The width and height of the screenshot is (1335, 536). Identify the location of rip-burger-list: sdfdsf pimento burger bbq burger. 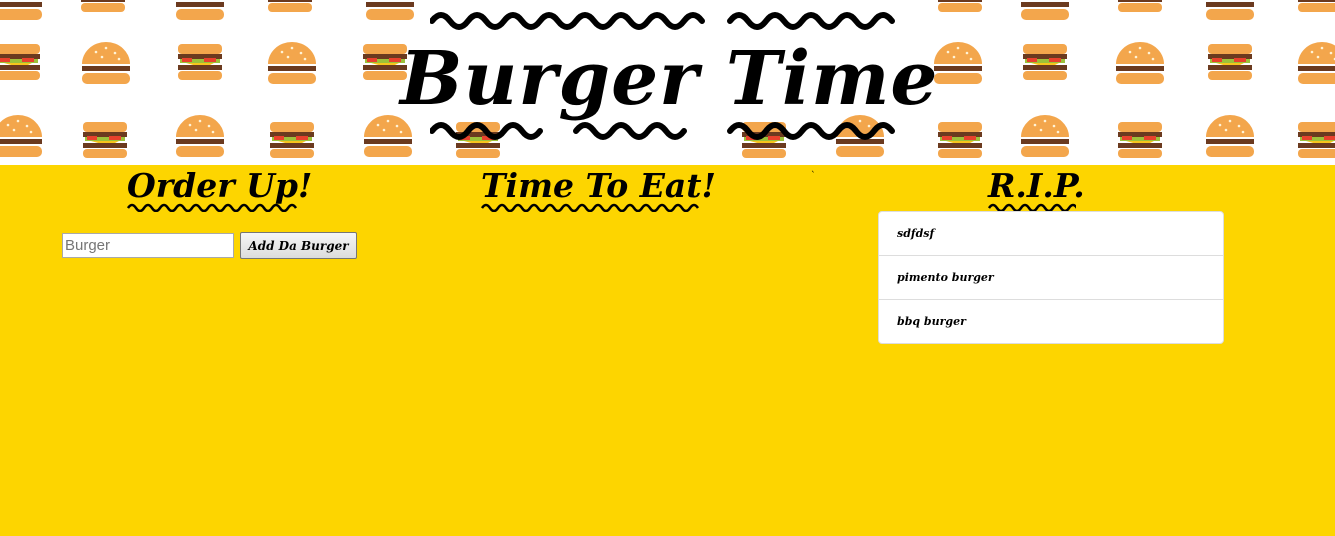
(1051, 277).